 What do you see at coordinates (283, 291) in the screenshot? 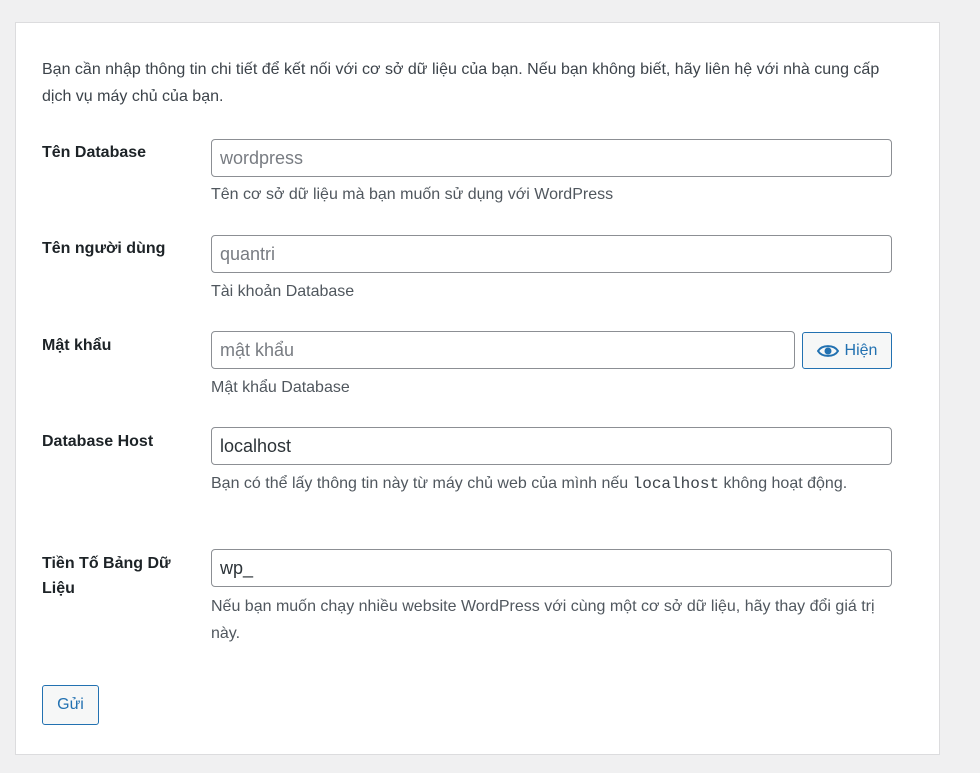
I see `username-help: Tài khoản Database` at bounding box center [283, 291].